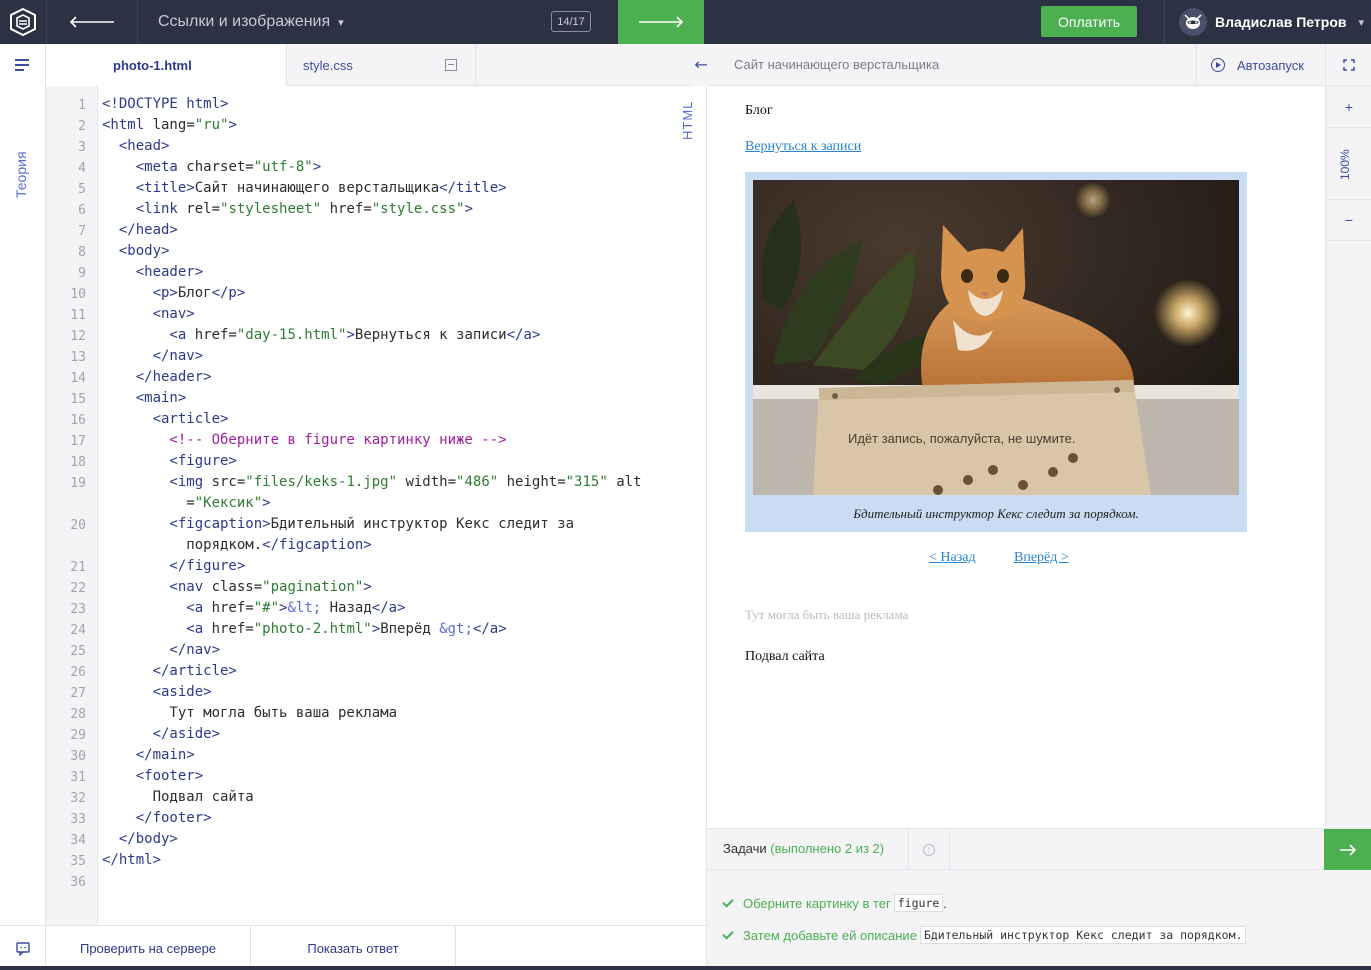 The height and width of the screenshot is (970, 1371). I want to click on line-number: 14, so click(78, 378).